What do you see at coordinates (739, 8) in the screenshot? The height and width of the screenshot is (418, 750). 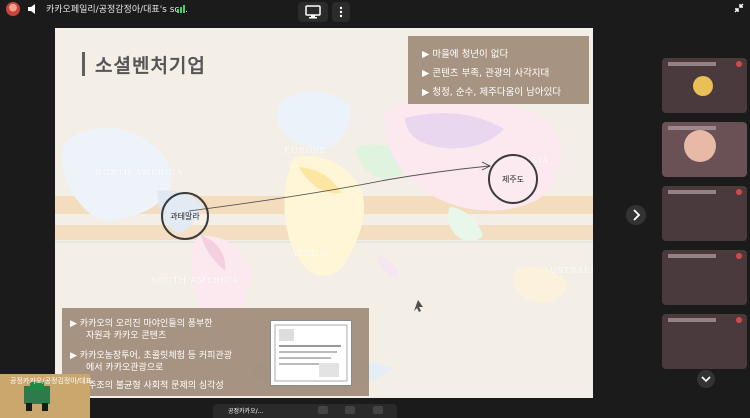 I see `minimize-icon` at bounding box center [739, 8].